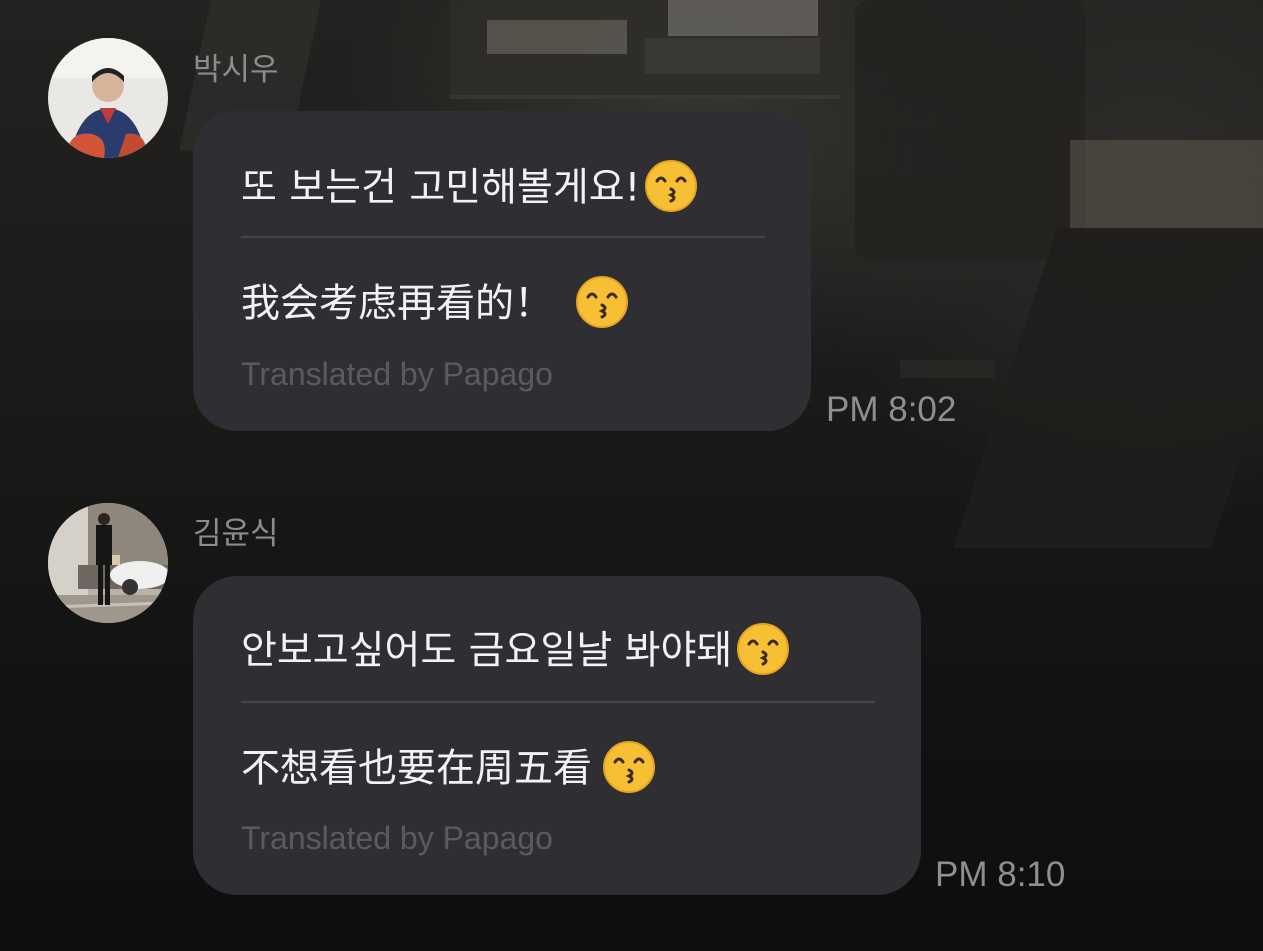  I want to click on message-original: 안보고싶어도 금요일날 봐야돼, so click(515, 651).